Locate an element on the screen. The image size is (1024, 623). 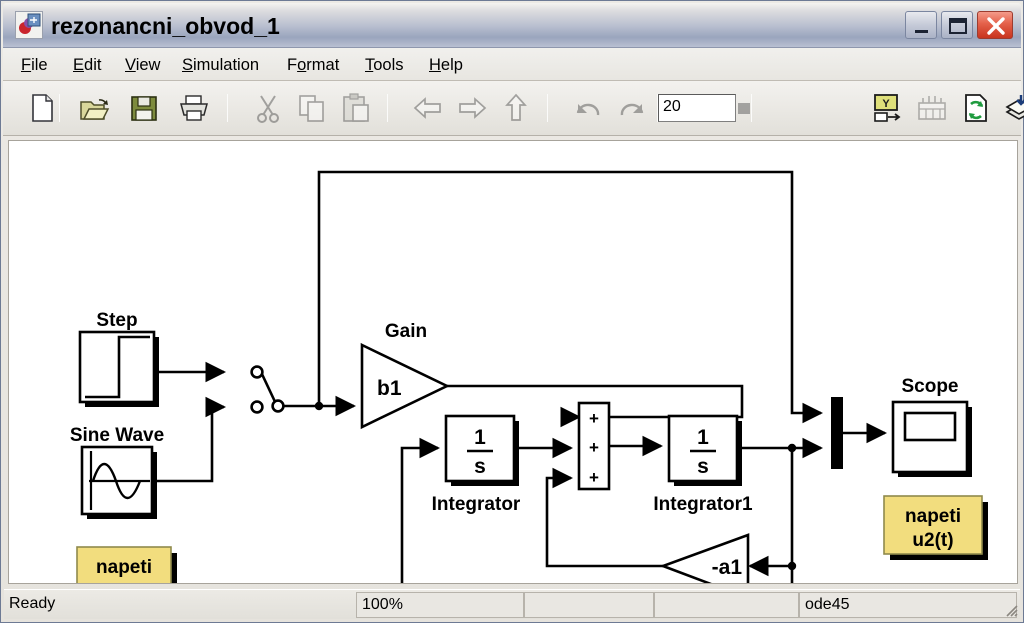
simulation-time-input: 20 is located at coordinates (697, 108).